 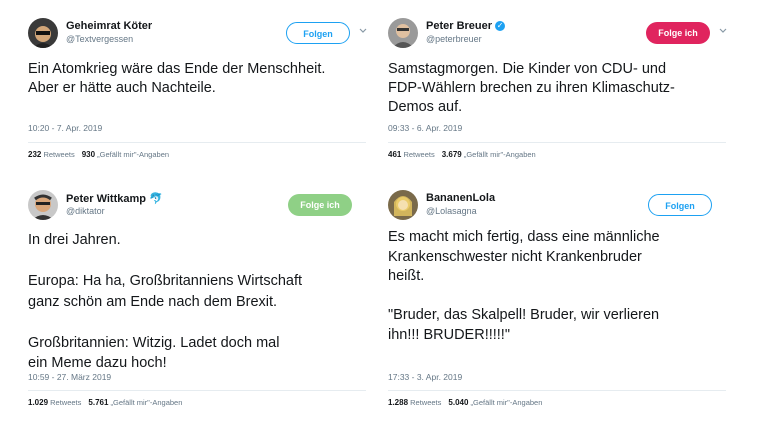 What do you see at coordinates (425, 377) in the screenshot?
I see `tweet-timestamp: 17:33 - 3. Apr. 2019` at bounding box center [425, 377].